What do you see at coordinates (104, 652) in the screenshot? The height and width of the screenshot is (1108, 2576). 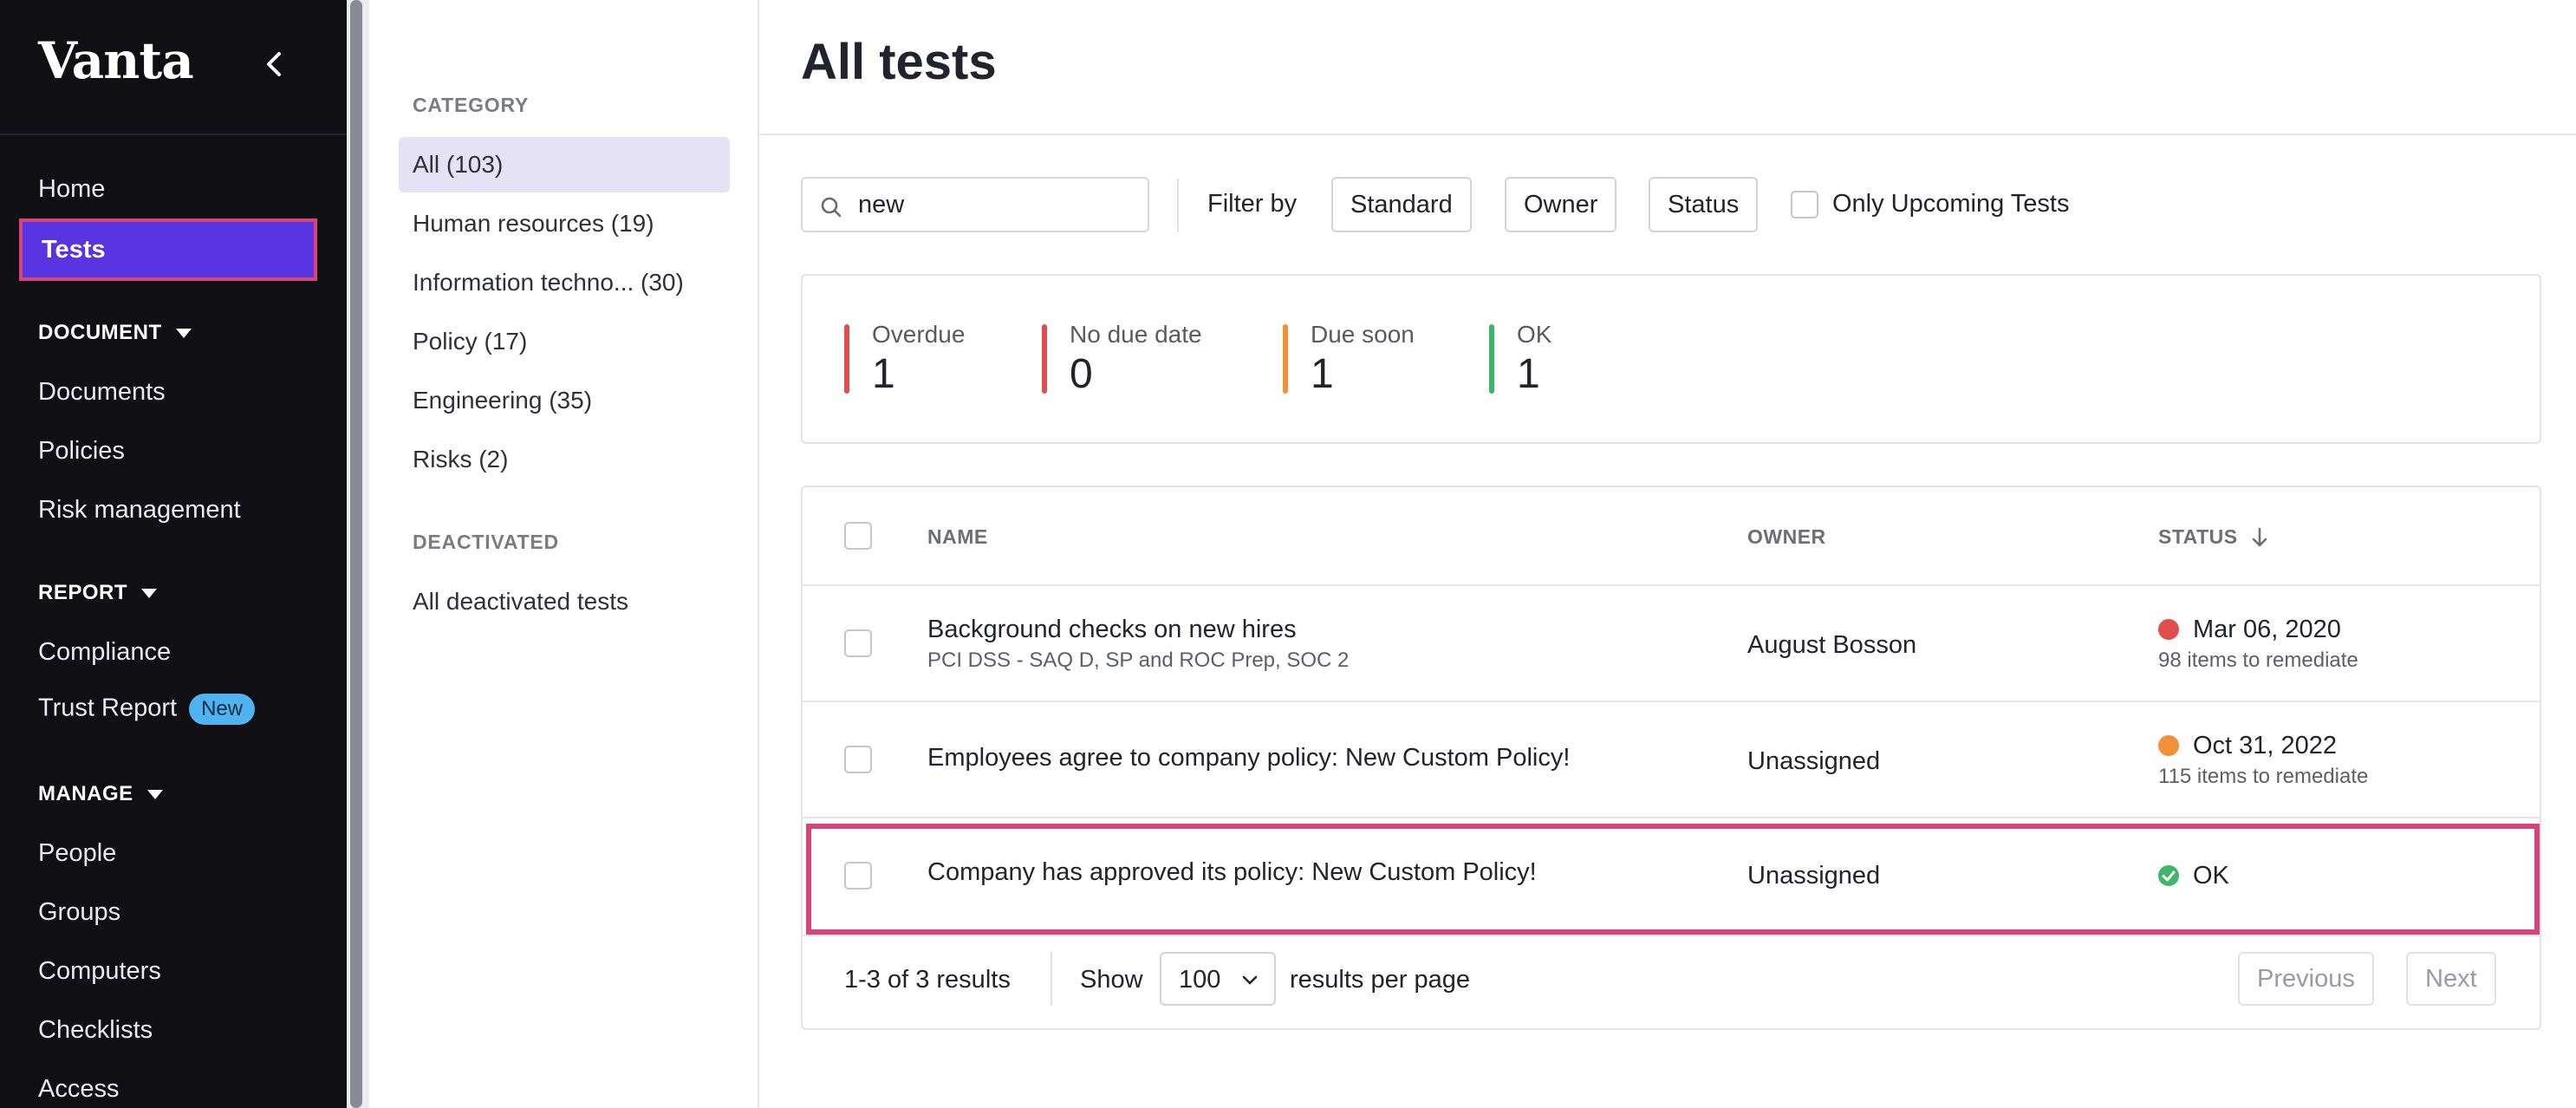 I see `nav-item-compliance: Compliance` at bounding box center [104, 652].